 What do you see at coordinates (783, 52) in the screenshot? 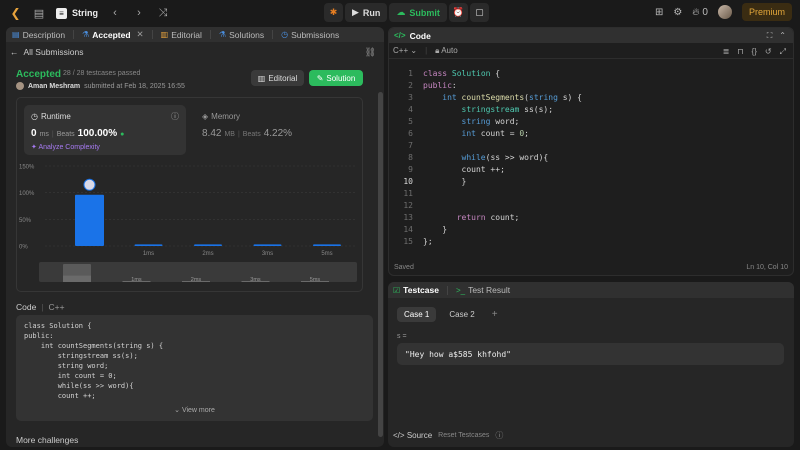
I see `fullscreen-icon: ⤢` at bounding box center [783, 52].